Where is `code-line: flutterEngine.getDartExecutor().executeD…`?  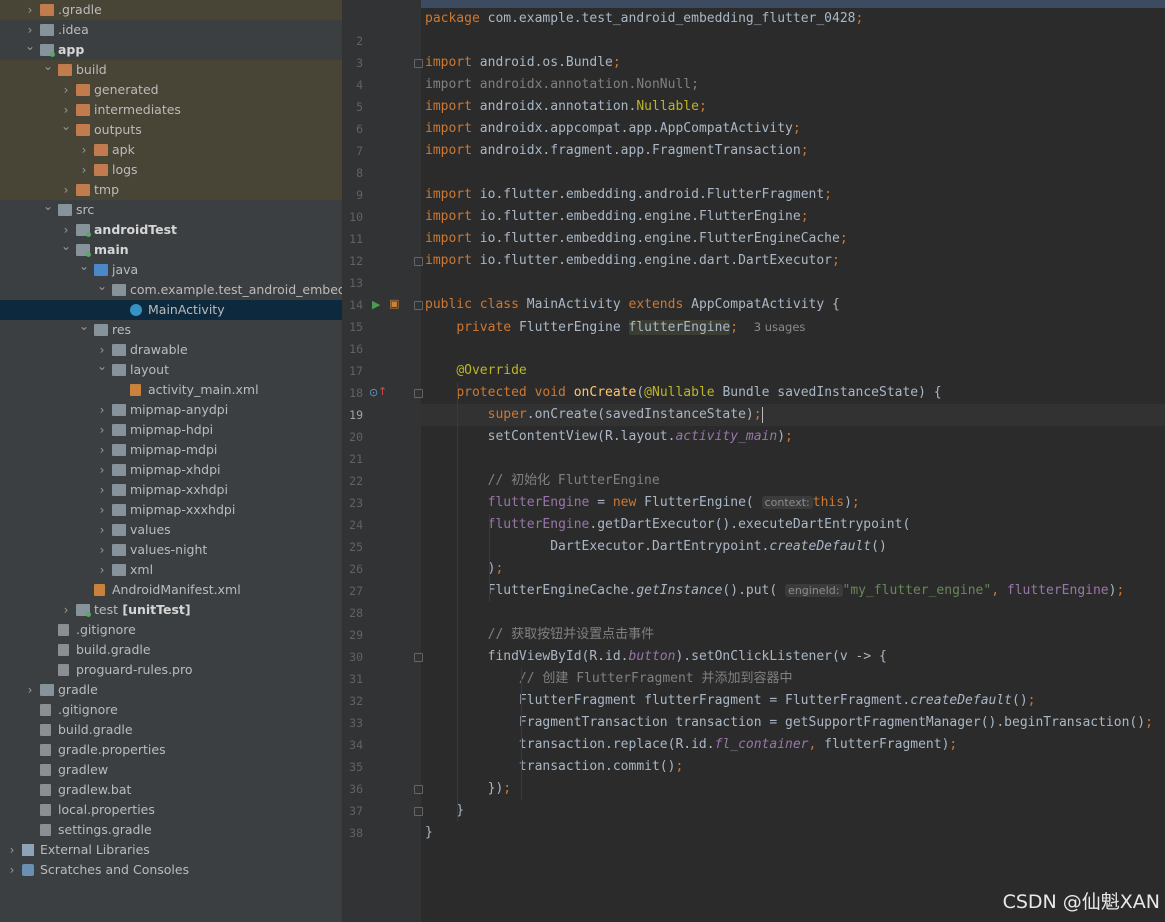
code-line: flutterEngine.getDartExecutor().executeD… is located at coordinates (668, 525).